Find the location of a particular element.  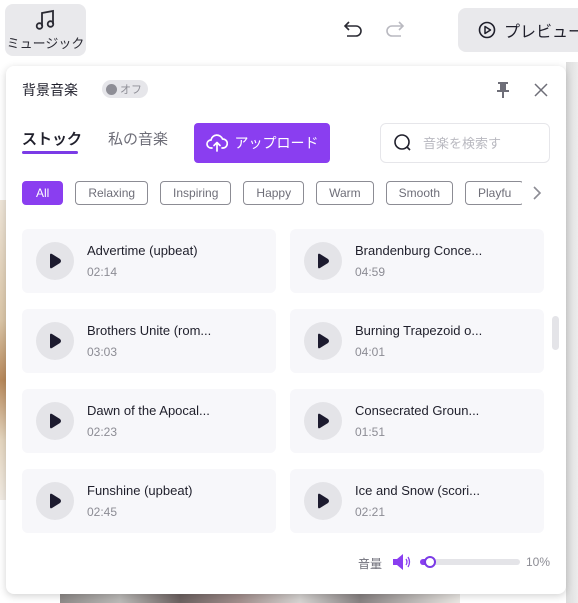

volume-percent: 10% is located at coordinates (538, 562).